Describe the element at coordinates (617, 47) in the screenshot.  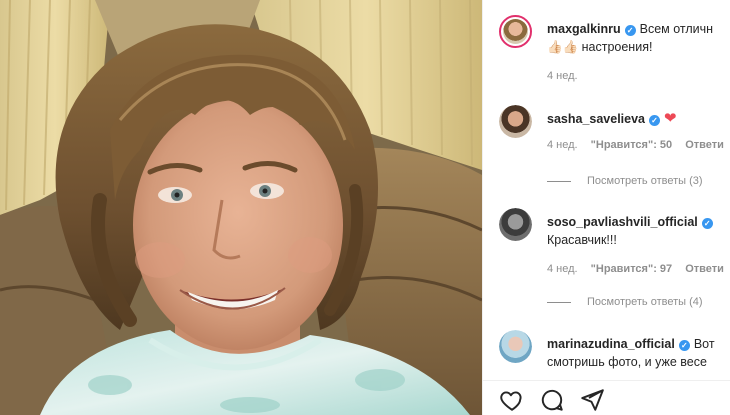
I see `caption-text-line2: настроения!` at that location.